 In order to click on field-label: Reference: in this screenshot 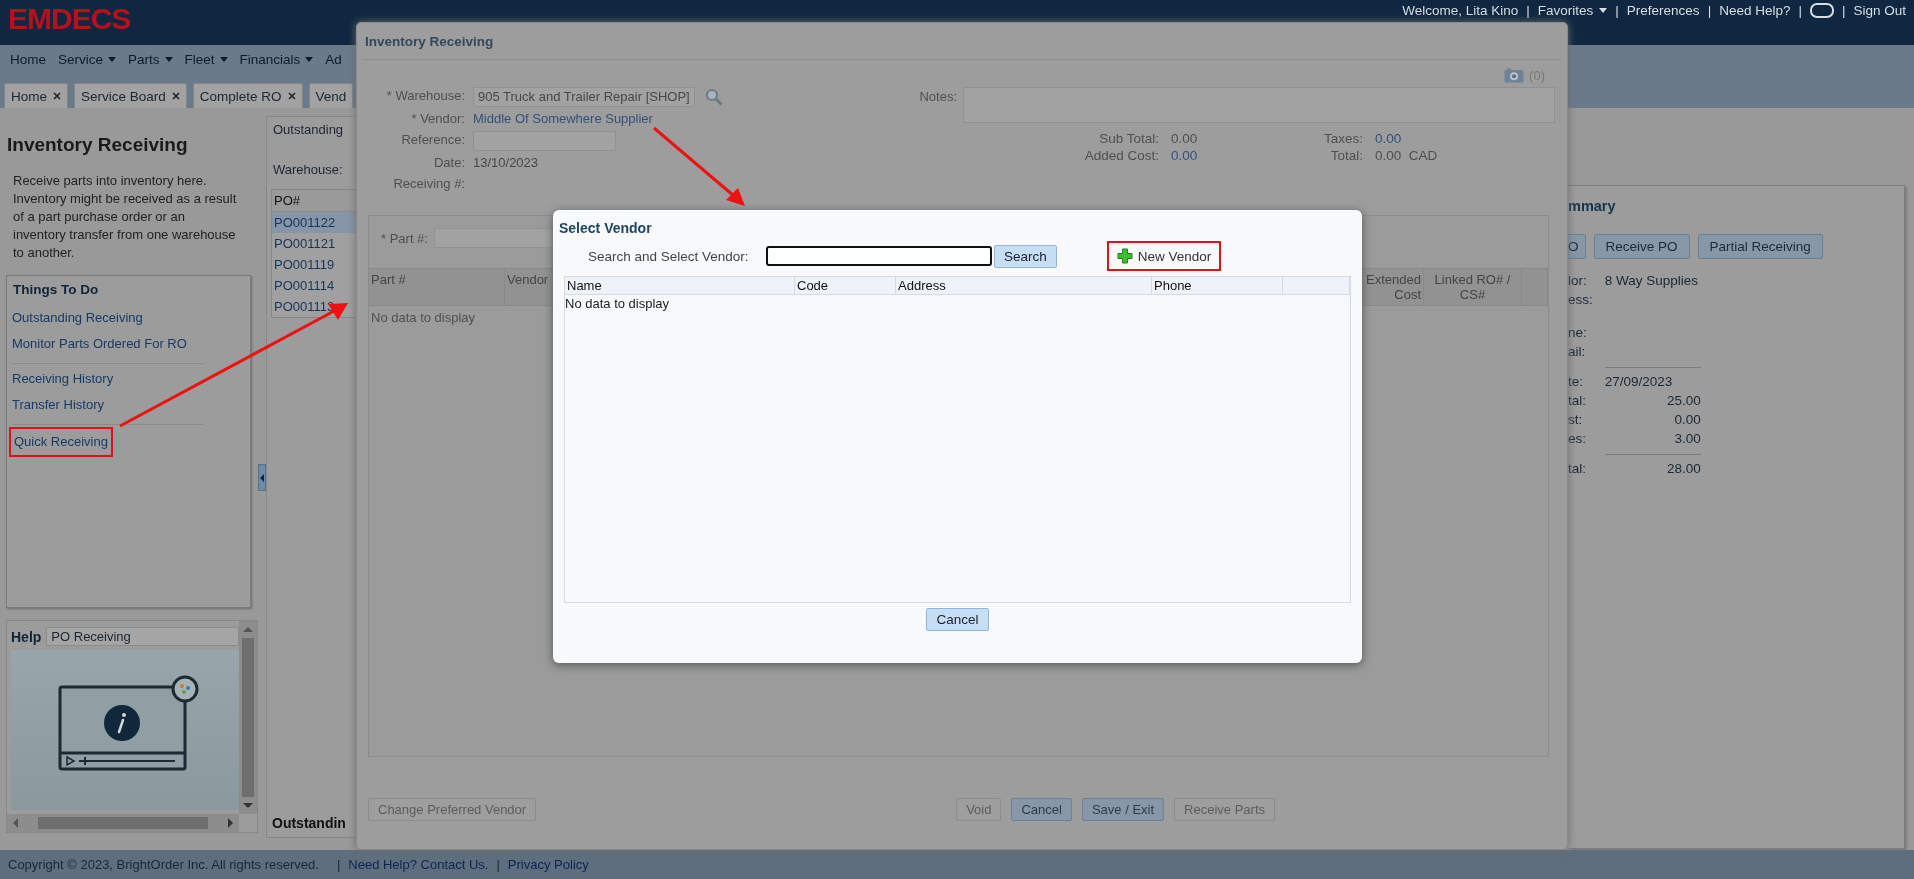, I will do `click(432, 140)`.